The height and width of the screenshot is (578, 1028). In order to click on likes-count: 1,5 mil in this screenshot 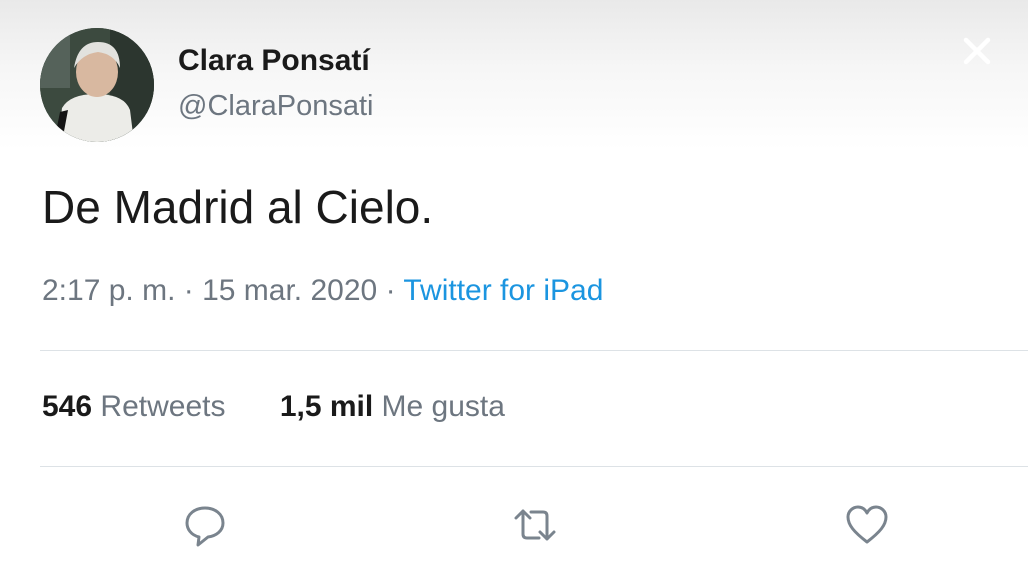, I will do `click(326, 406)`.